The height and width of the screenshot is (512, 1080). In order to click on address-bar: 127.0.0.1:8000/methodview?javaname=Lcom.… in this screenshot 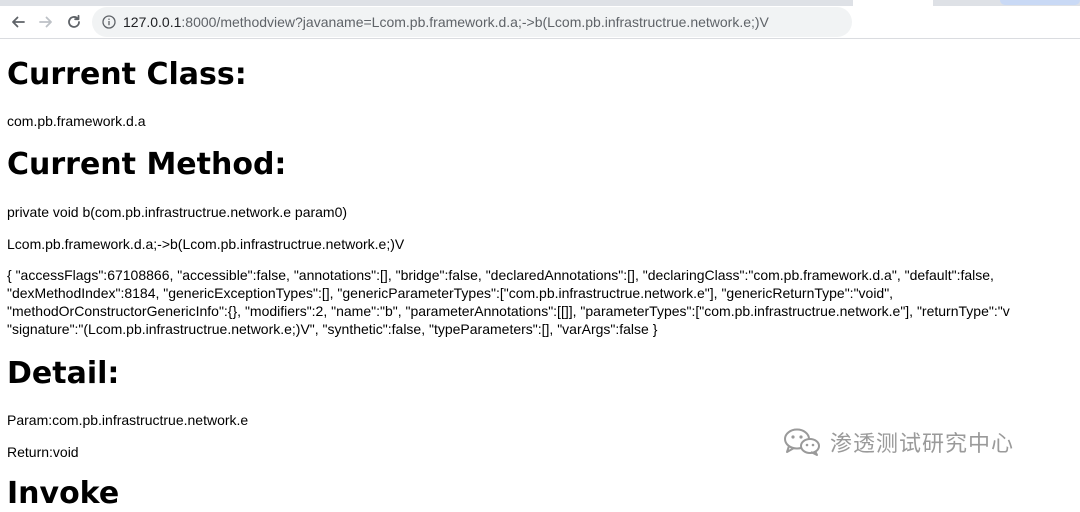, I will do `click(472, 22)`.